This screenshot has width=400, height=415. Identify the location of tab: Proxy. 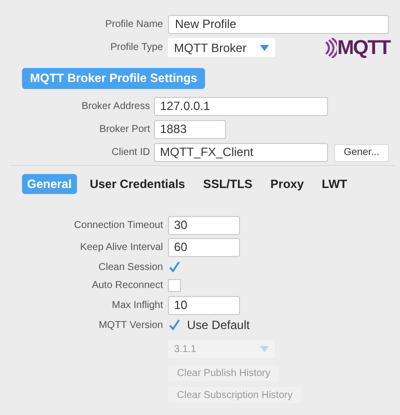
(287, 184).